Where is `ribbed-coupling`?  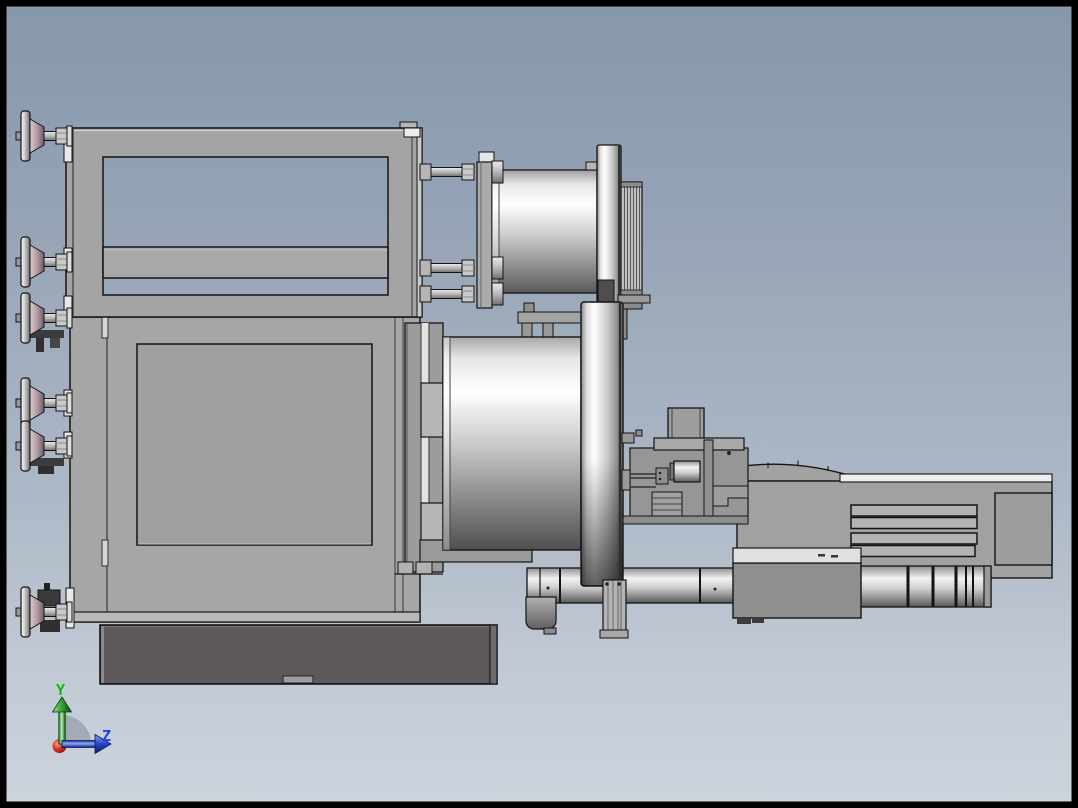 ribbed-coupling is located at coordinates (924, 586).